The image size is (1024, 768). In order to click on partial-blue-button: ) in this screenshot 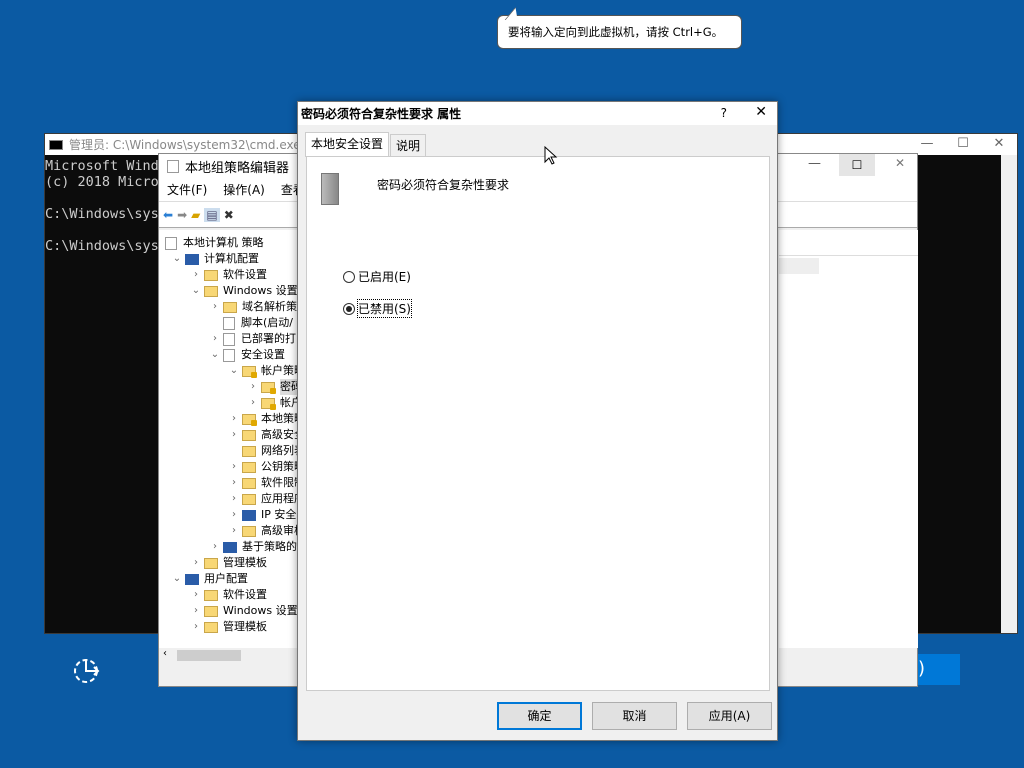, I will do `click(939, 669)`.